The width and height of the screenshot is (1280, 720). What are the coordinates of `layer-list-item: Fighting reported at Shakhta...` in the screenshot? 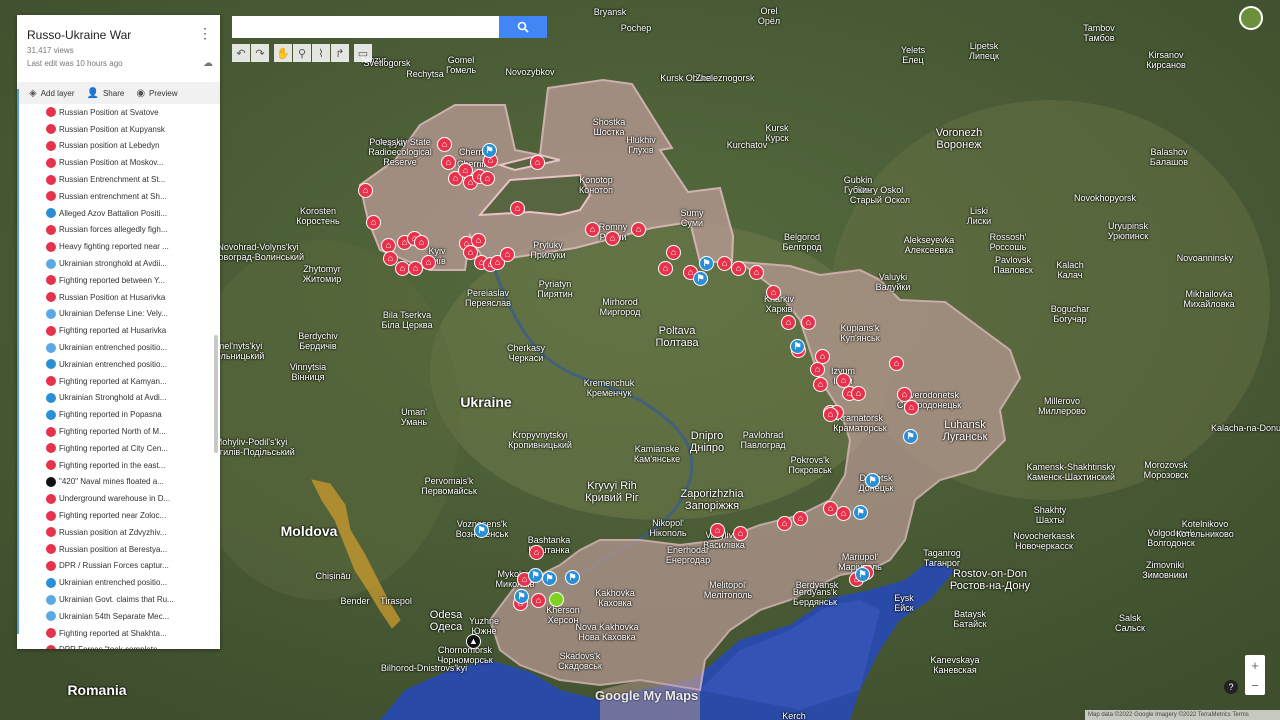 It's located at (118, 633).